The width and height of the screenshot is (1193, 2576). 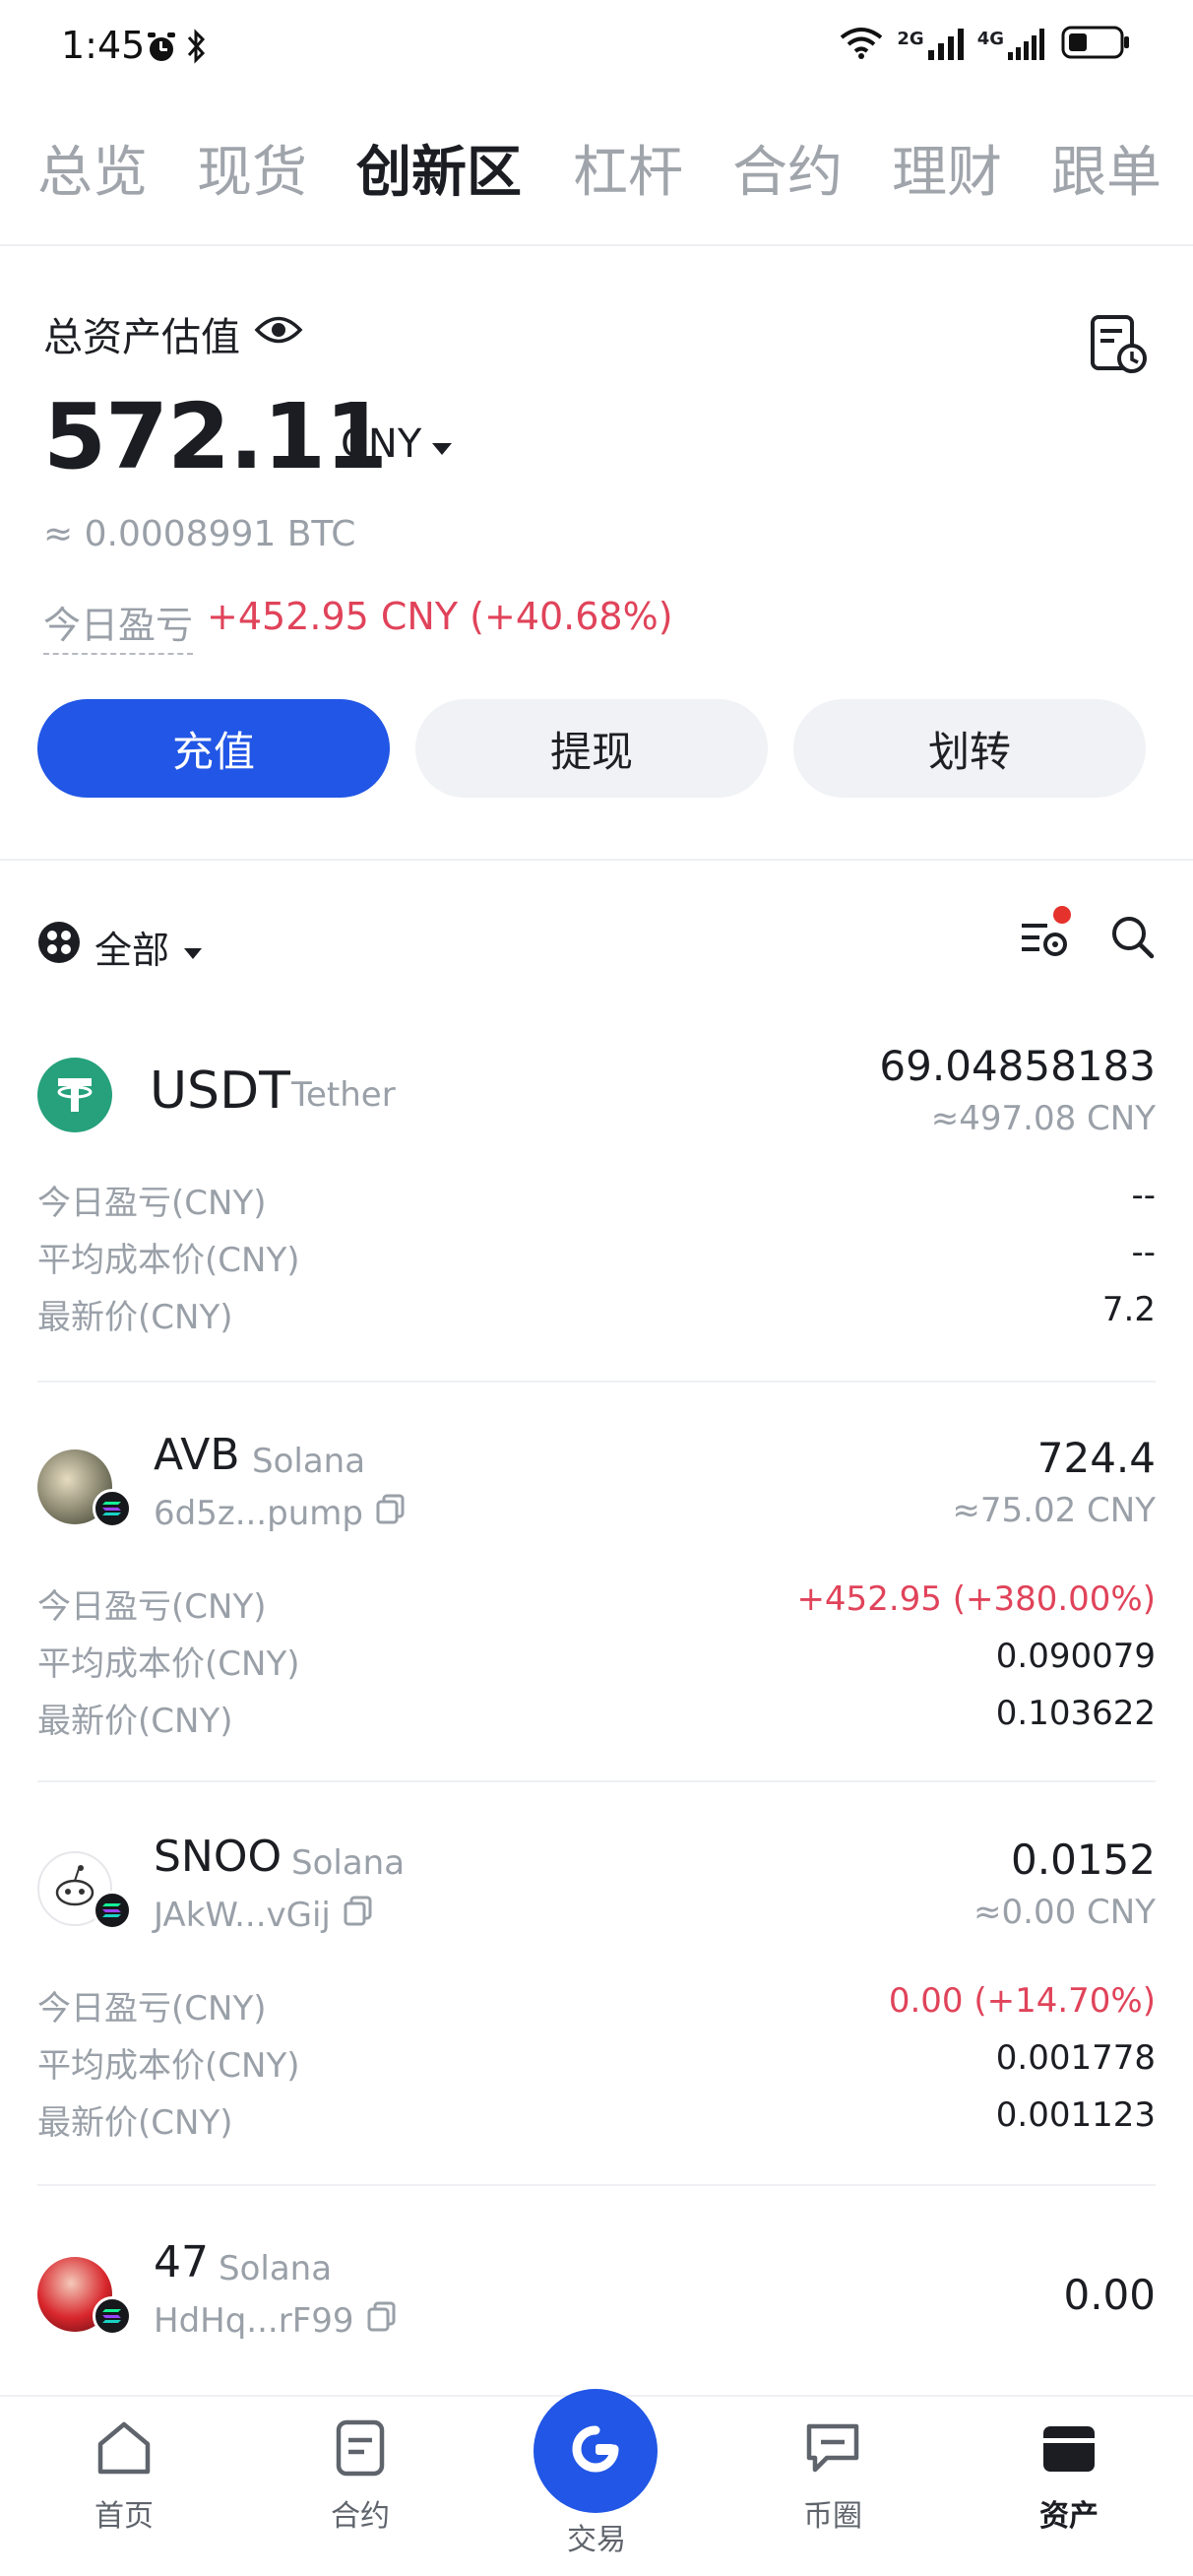 I want to click on coin-card-47: 47 Solana HdHq...rF99 0.00, so click(x=596, y=2300).